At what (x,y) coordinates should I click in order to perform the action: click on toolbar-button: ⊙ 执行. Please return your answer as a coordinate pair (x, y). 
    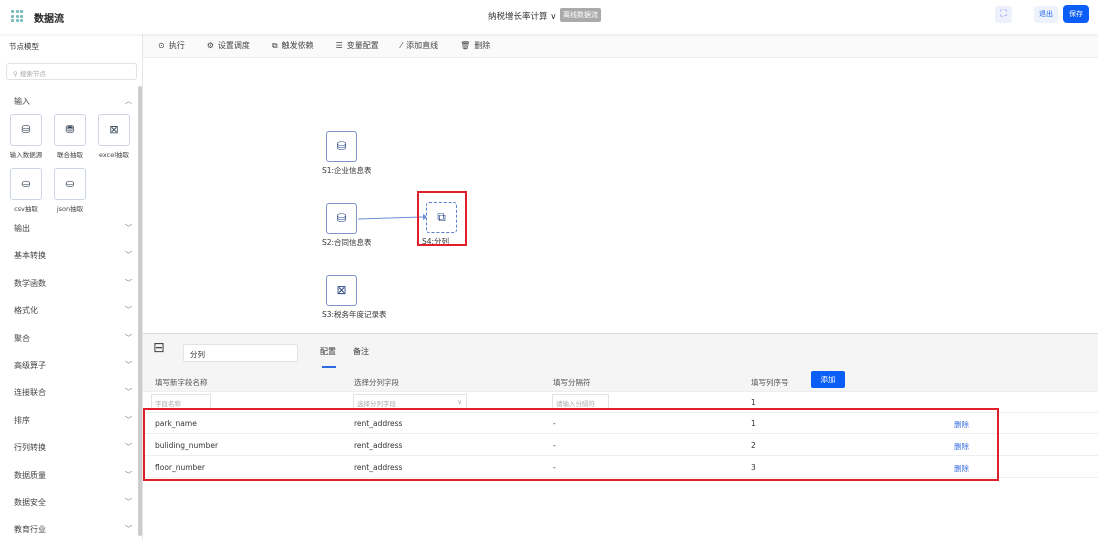
    Looking at the image, I should click on (171, 45).